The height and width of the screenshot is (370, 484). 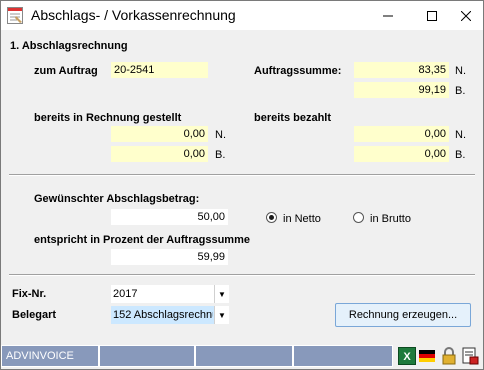 I want to click on minimize-button, so click(x=388, y=15).